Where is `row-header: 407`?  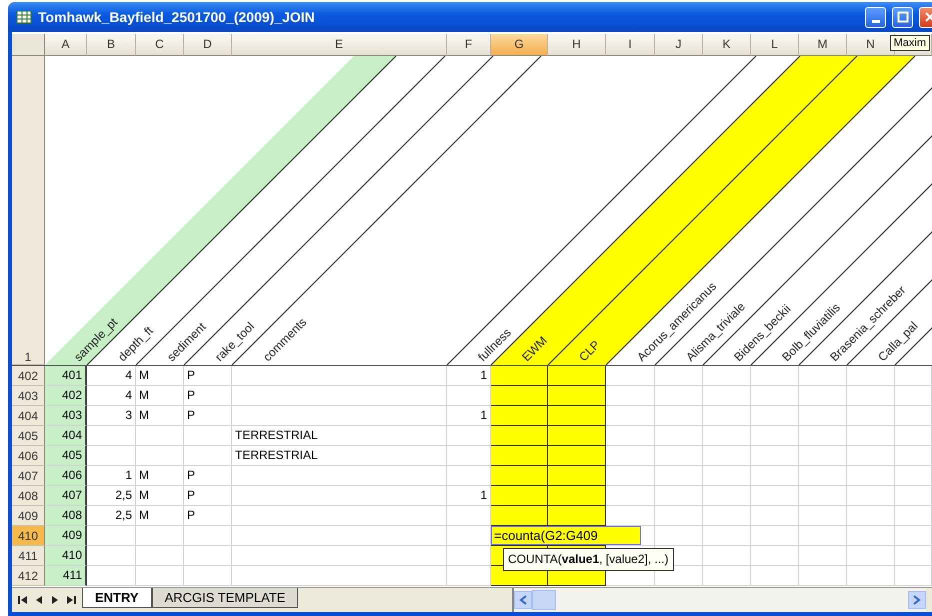 row-header: 407 is located at coordinates (28, 476).